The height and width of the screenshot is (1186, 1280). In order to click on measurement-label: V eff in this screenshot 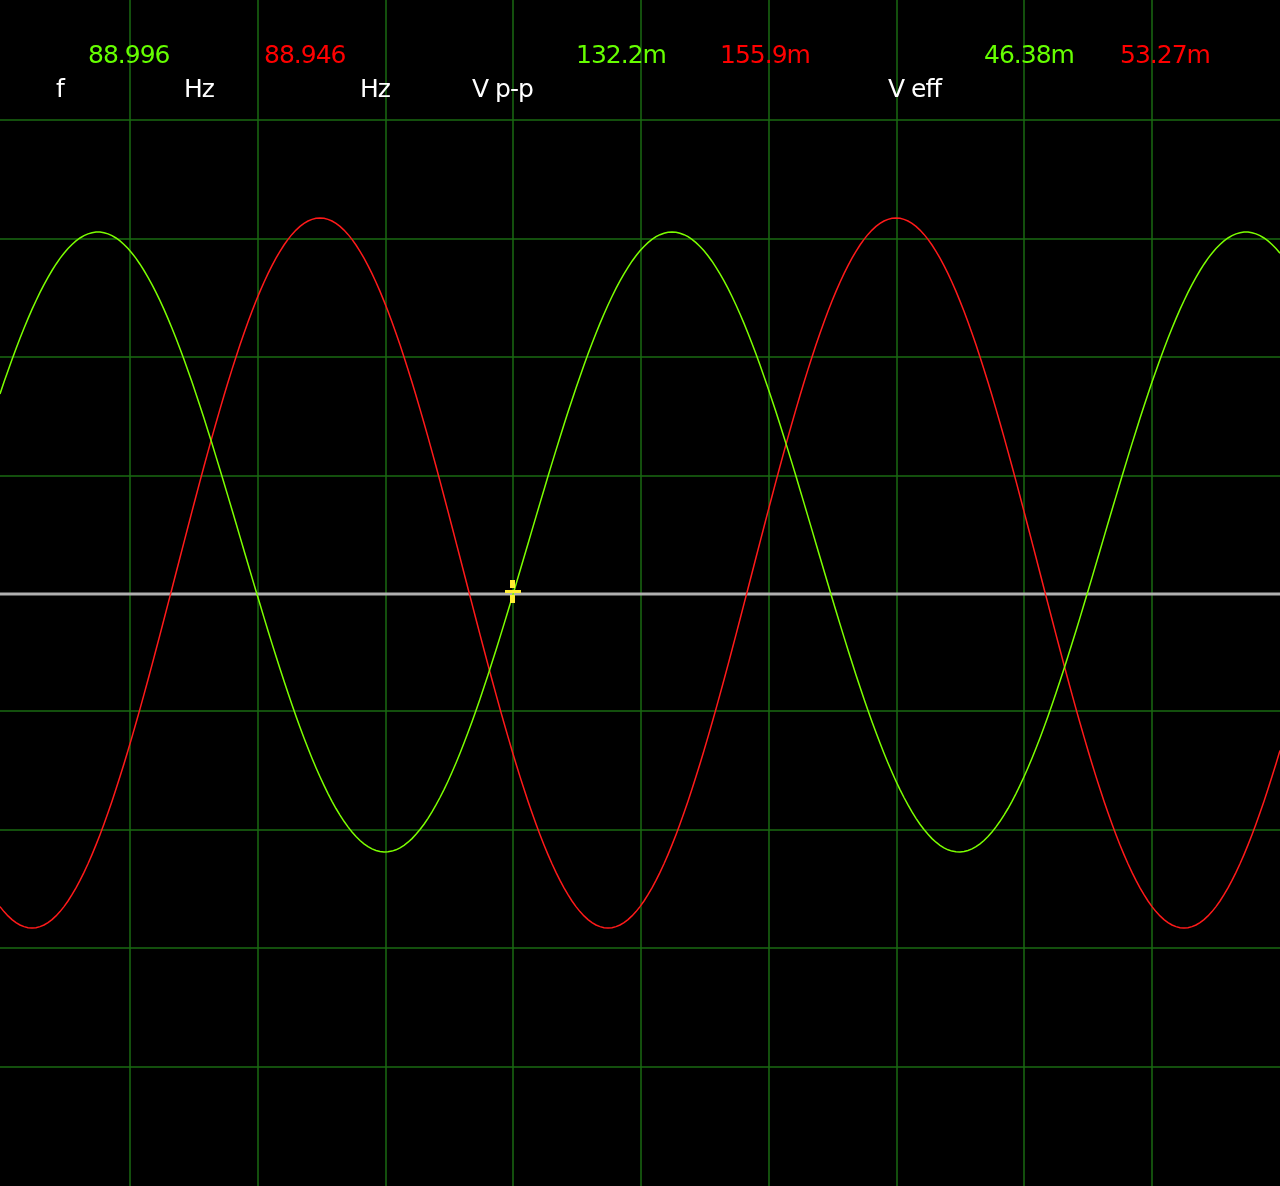, I will do `click(915, 89)`.